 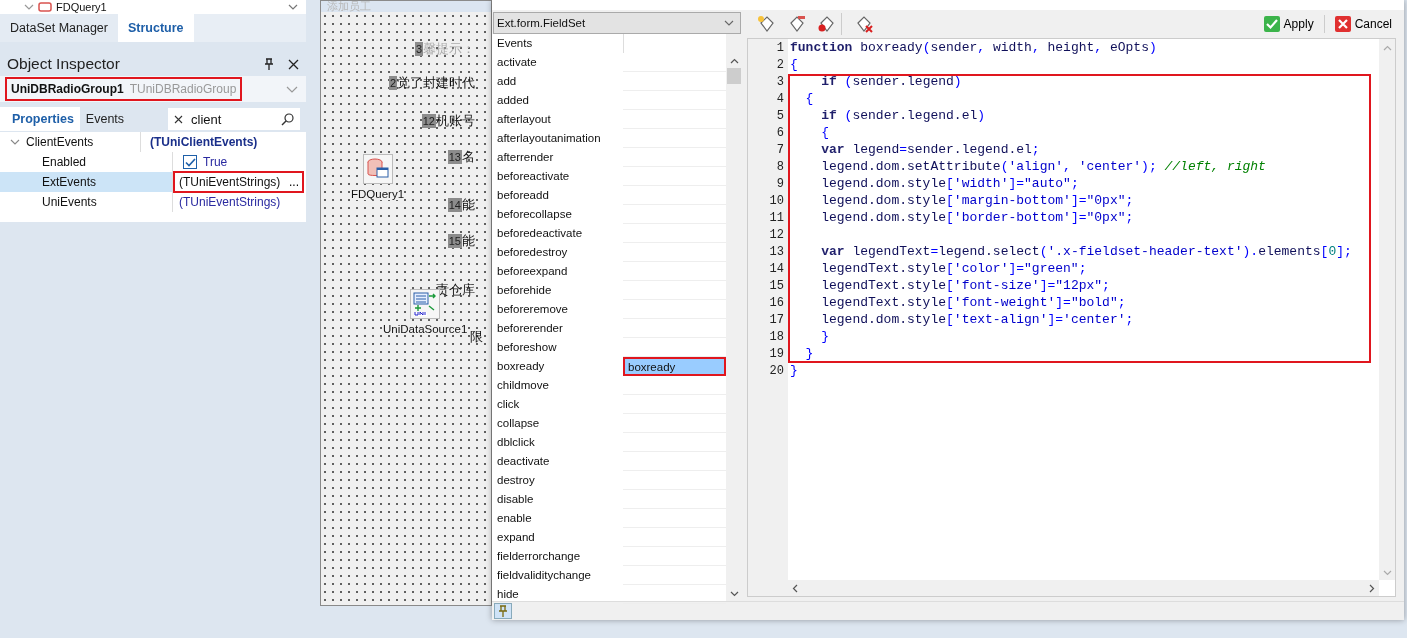 What do you see at coordinates (977, 217) in the screenshot?
I see `code-line: legend.dom.style['border-bottom']="0px";` at bounding box center [977, 217].